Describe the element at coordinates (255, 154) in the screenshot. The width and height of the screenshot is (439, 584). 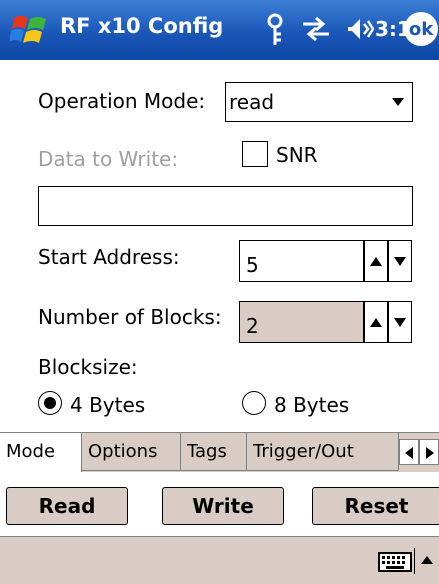
I see `snr-checkbox` at that location.